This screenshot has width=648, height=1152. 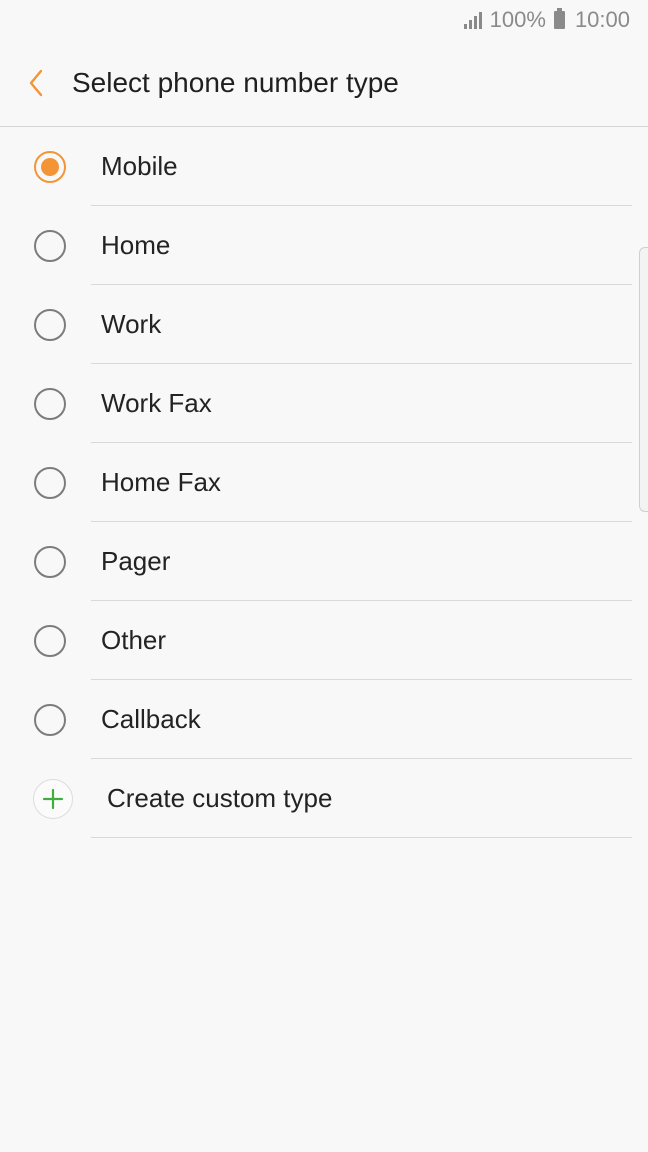 I want to click on option-label: Home Fax, so click(x=161, y=482).